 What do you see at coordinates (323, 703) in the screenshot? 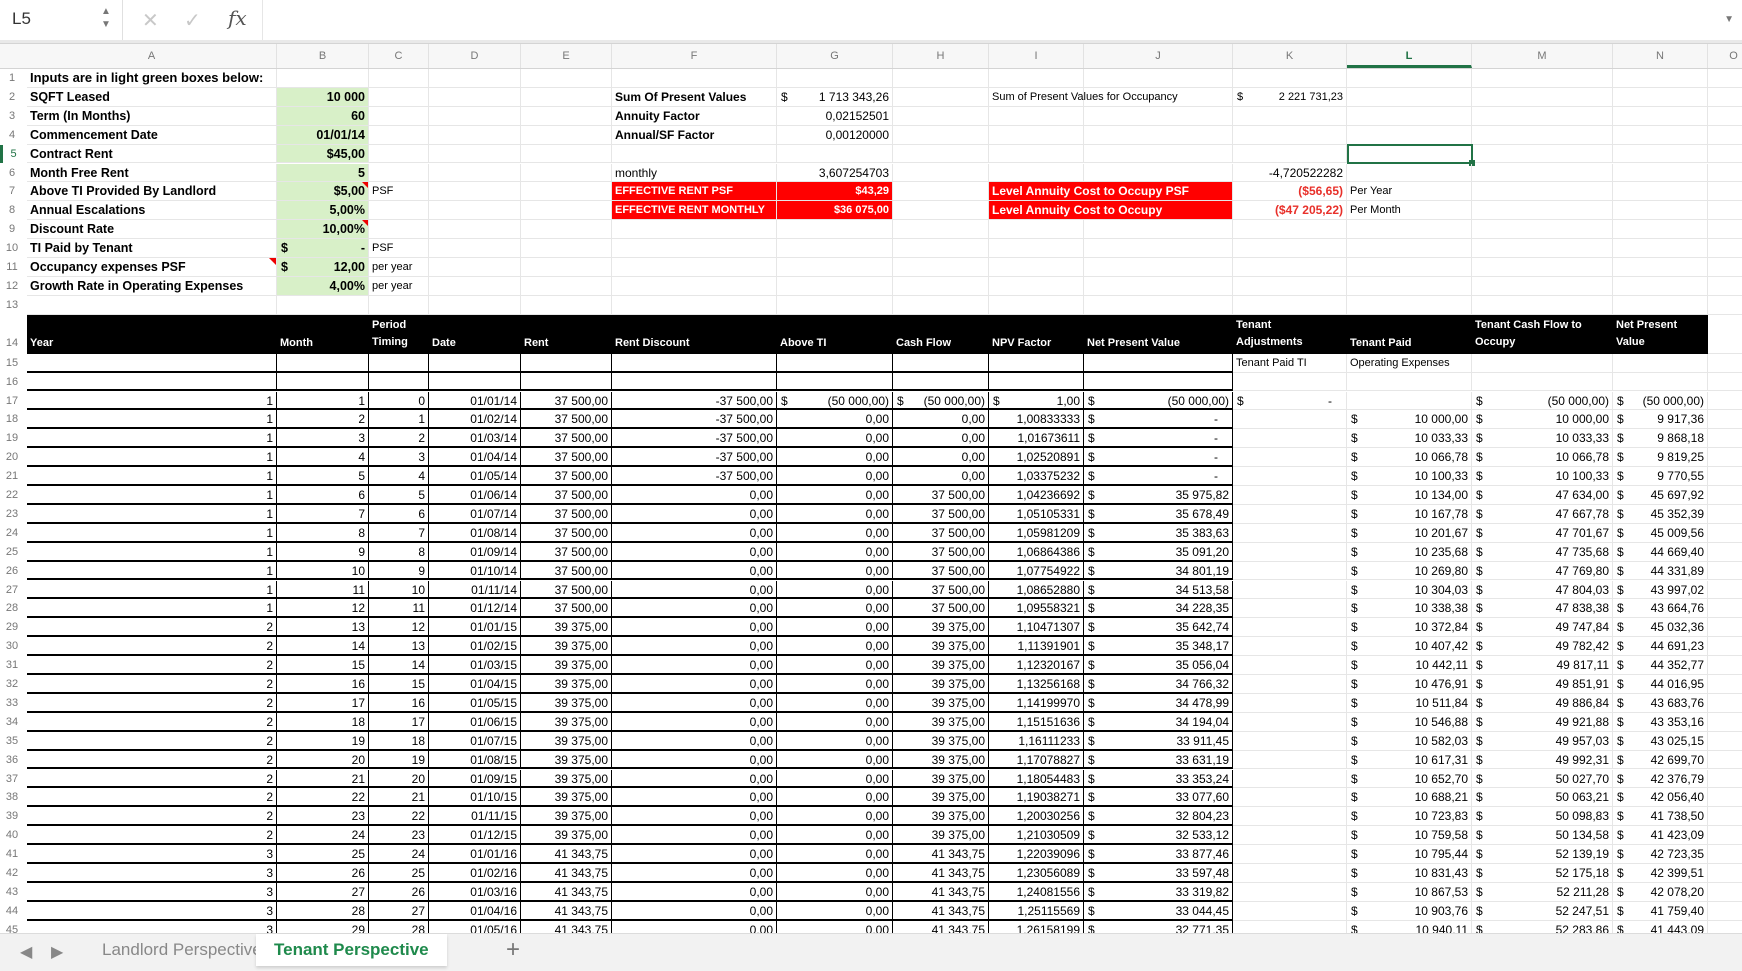
I see `cell-month: 17` at bounding box center [323, 703].